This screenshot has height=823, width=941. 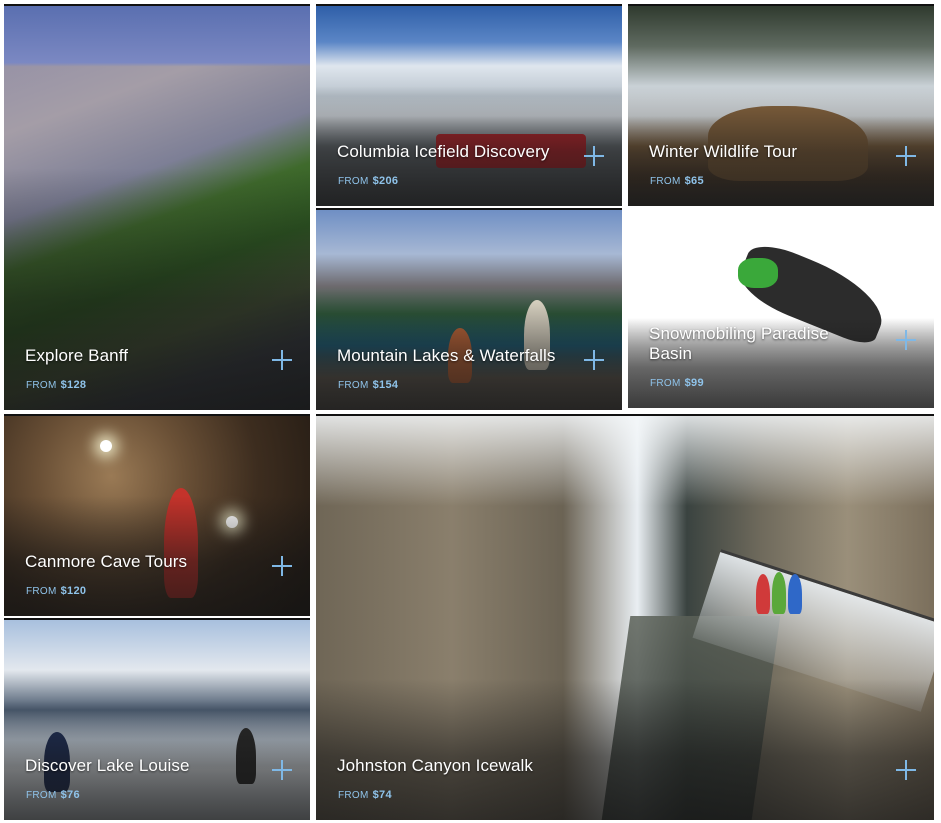 I want to click on tour-title: Mountain Lakes & Waterfalls, so click(x=446, y=355).